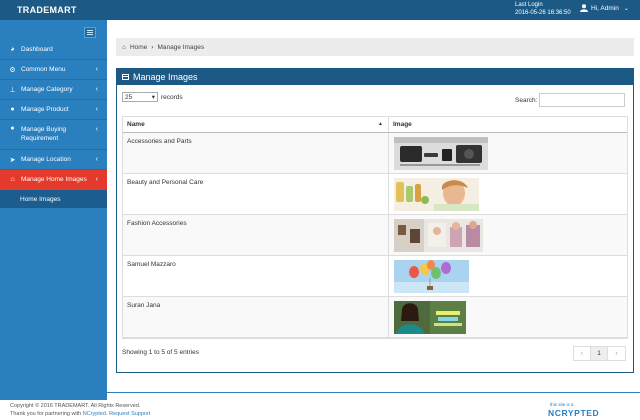  I want to click on footer-company-link: NCrypted, so click(94, 414).